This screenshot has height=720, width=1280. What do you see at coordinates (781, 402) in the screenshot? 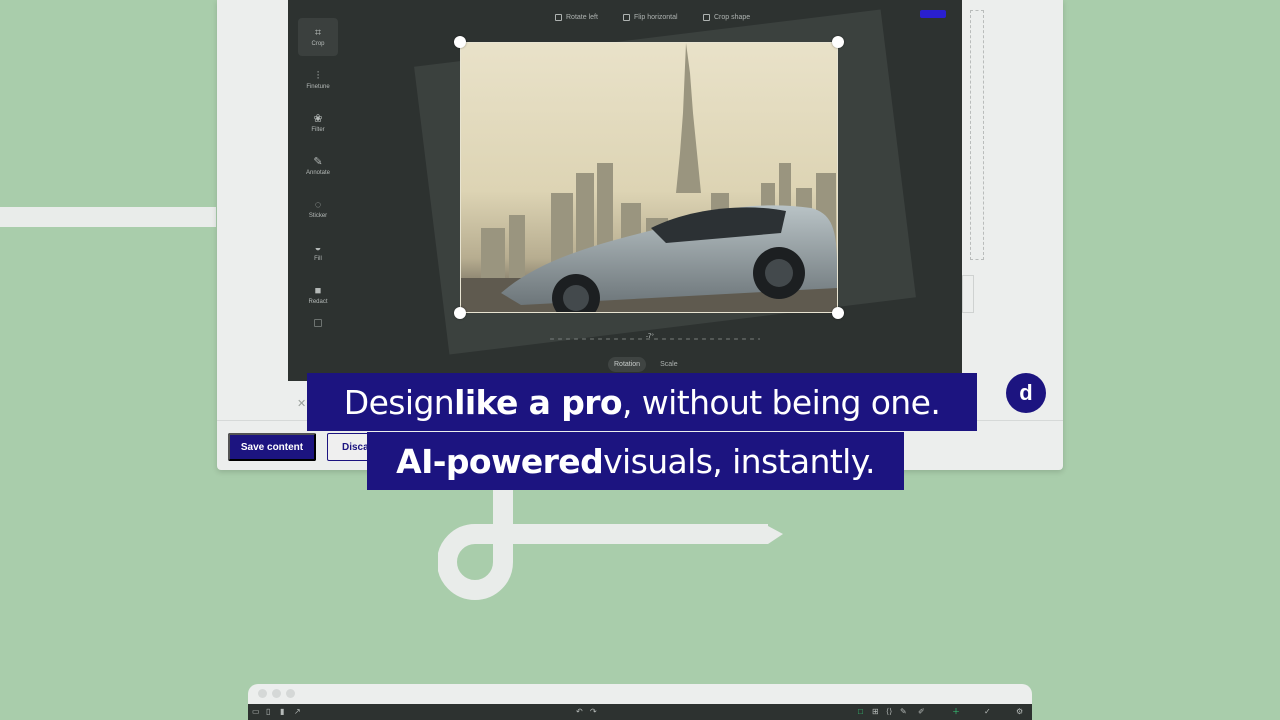
I see `caption-text: , without being one.` at bounding box center [781, 402].